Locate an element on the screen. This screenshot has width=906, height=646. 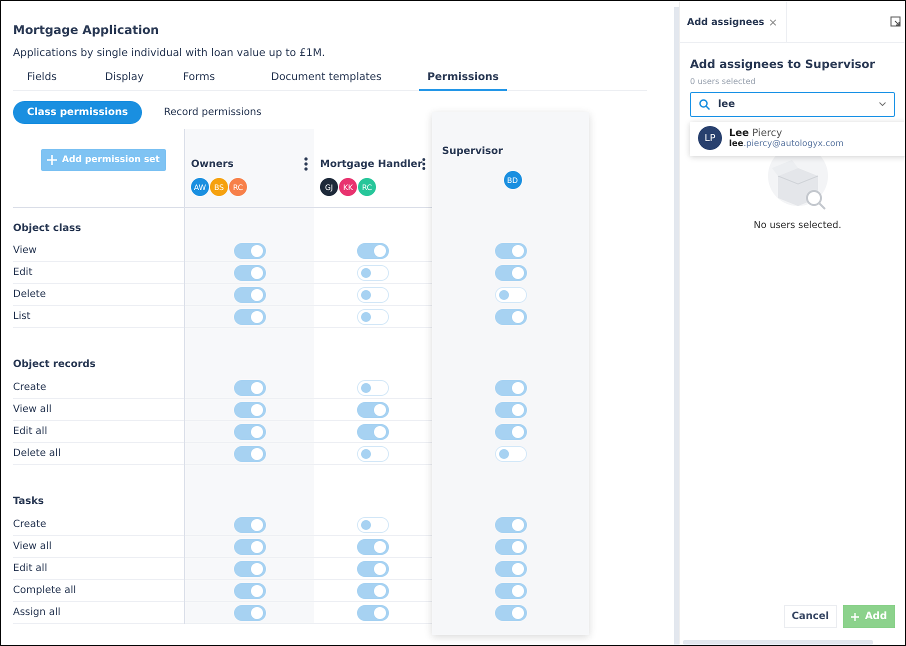
cancel-button: Cancel is located at coordinates (810, 616).